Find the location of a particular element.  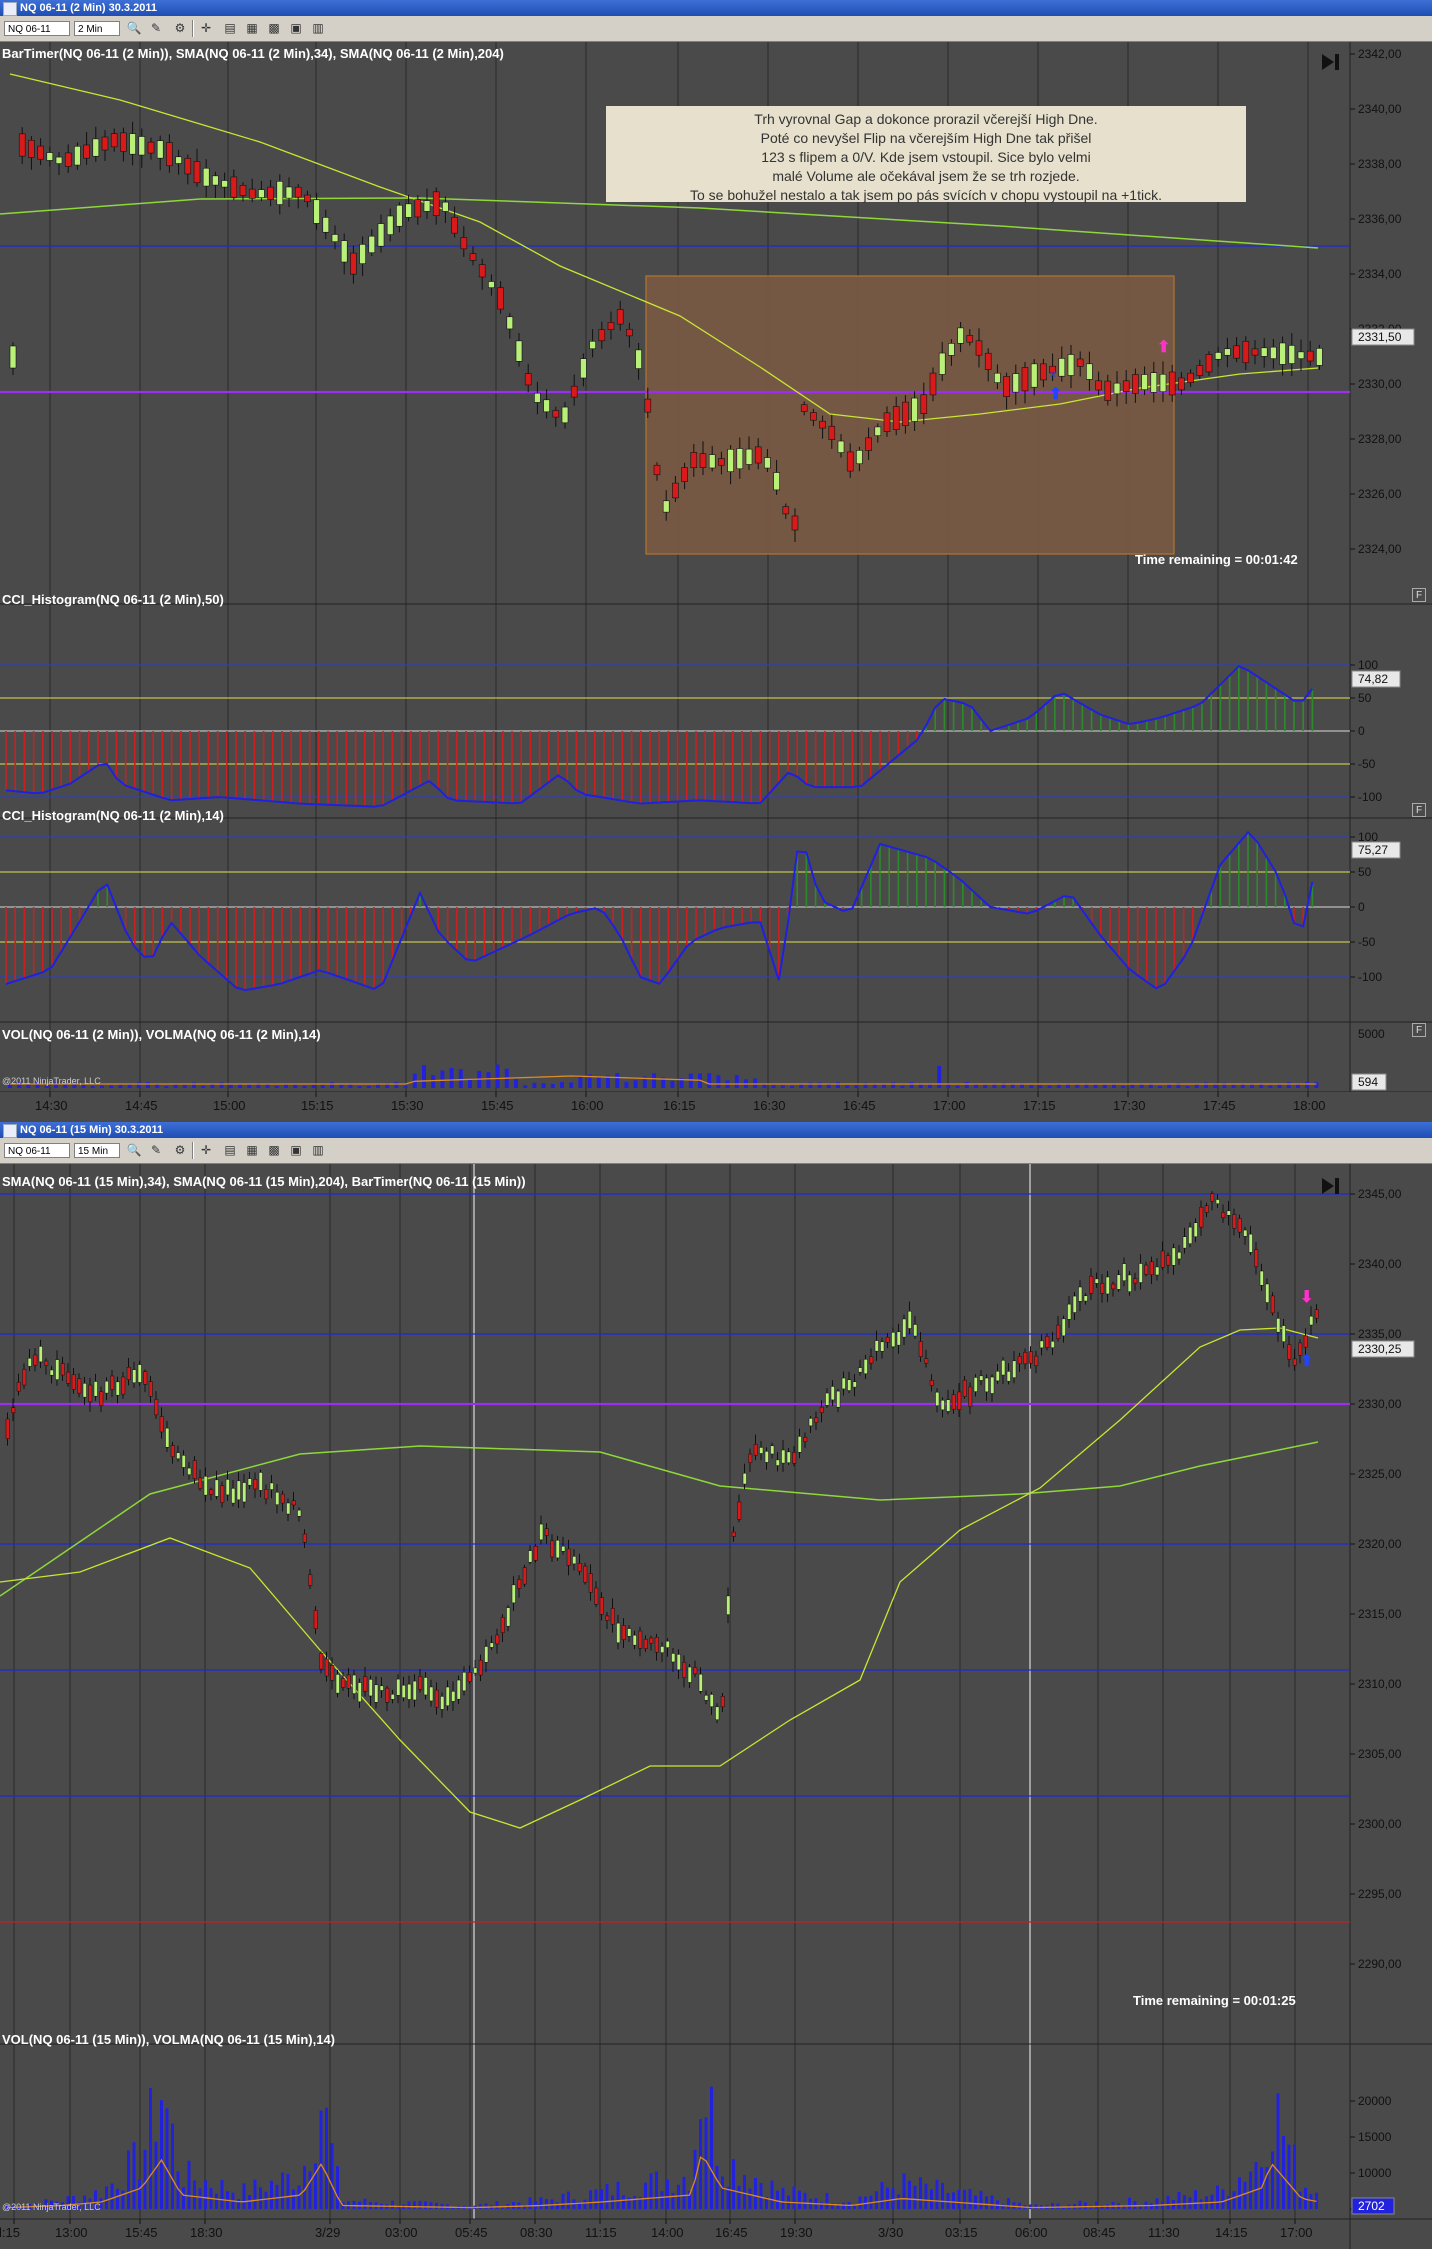

interval-dropdown: 2 Min is located at coordinates (97, 28).